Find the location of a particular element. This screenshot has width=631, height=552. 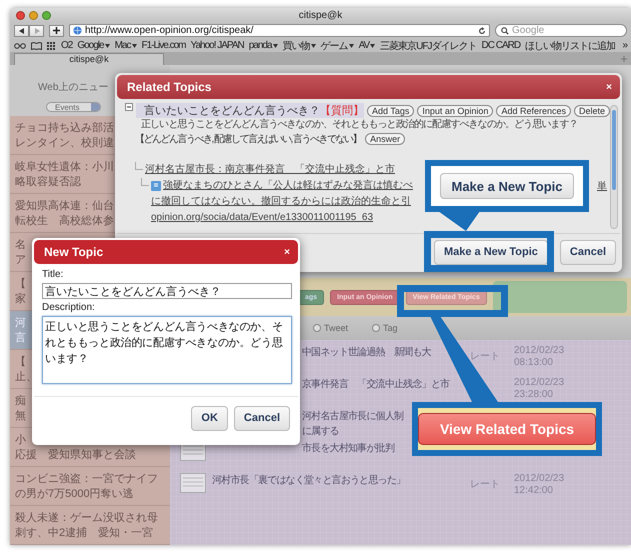

back-button is located at coordinates (21, 30).